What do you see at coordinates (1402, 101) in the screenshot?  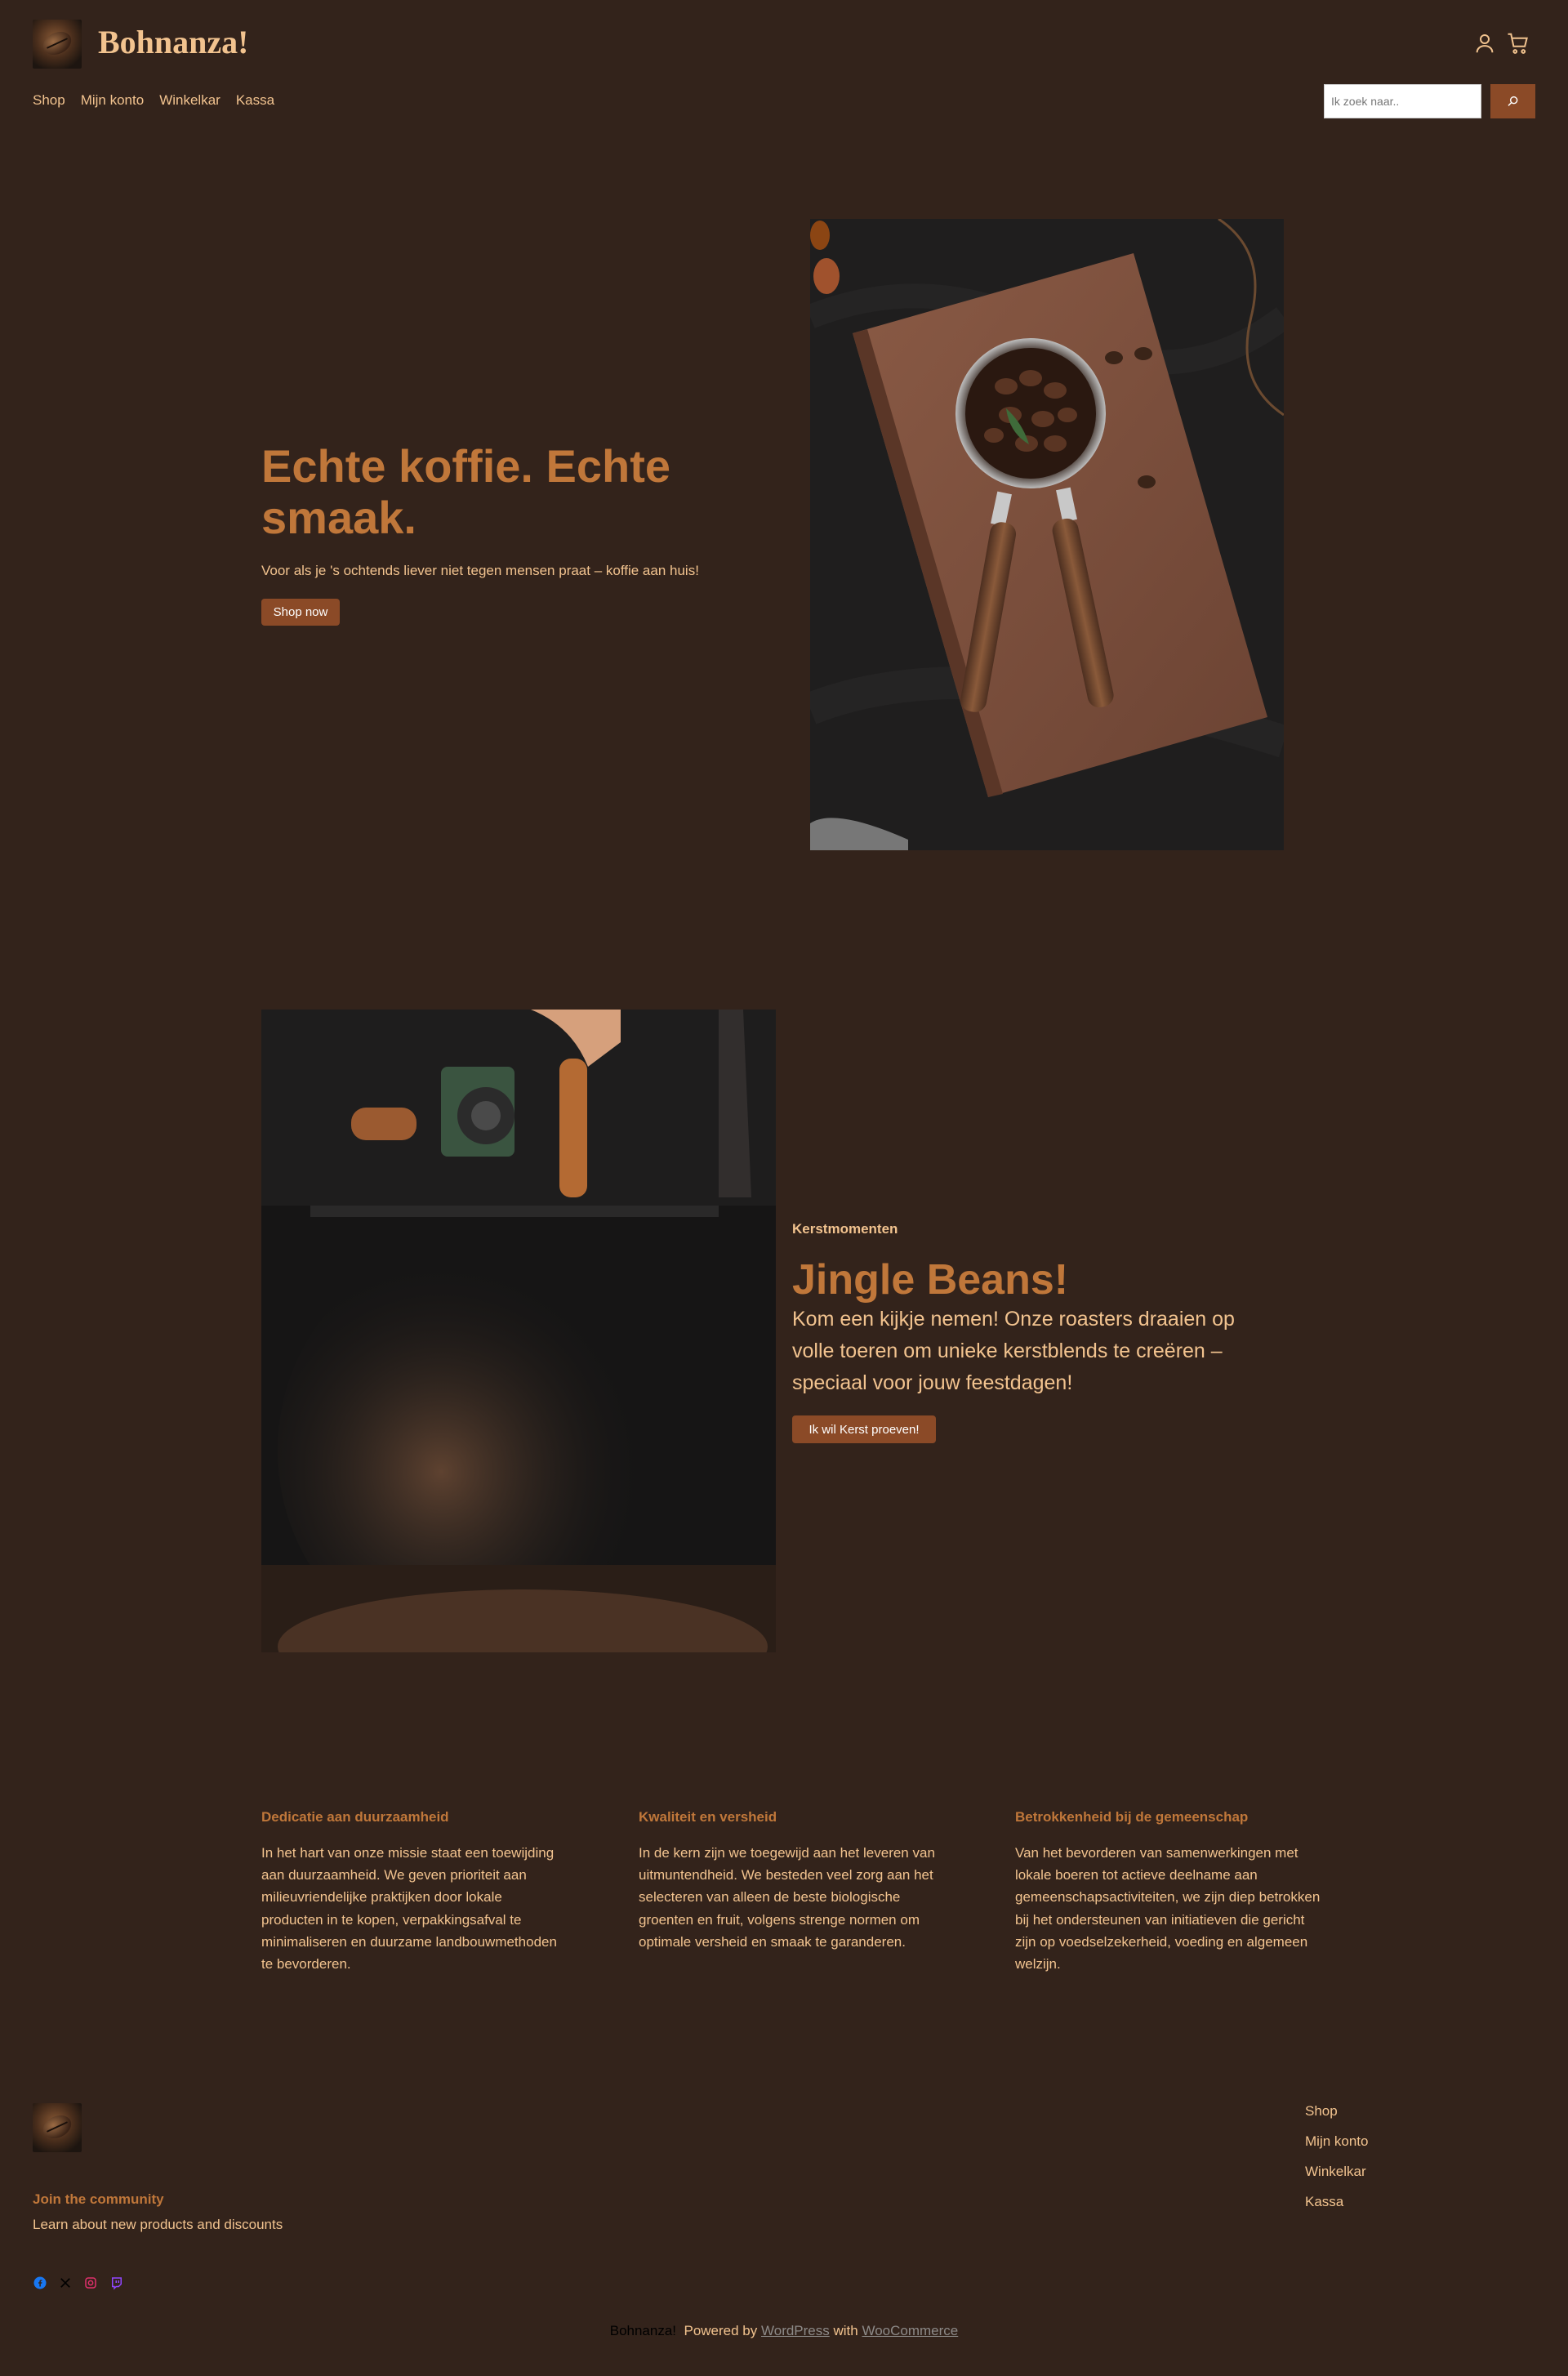 I see `search-input` at bounding box center [1402, 101].